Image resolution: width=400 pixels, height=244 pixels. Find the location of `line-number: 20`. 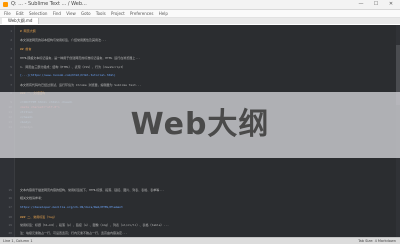

line-number: 20 is located at coordinates (10, 233).